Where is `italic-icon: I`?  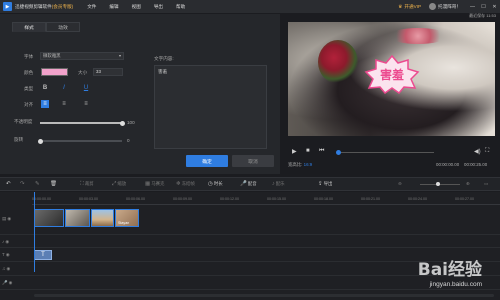
italic-icon: I is located at coordinates (64, 88).